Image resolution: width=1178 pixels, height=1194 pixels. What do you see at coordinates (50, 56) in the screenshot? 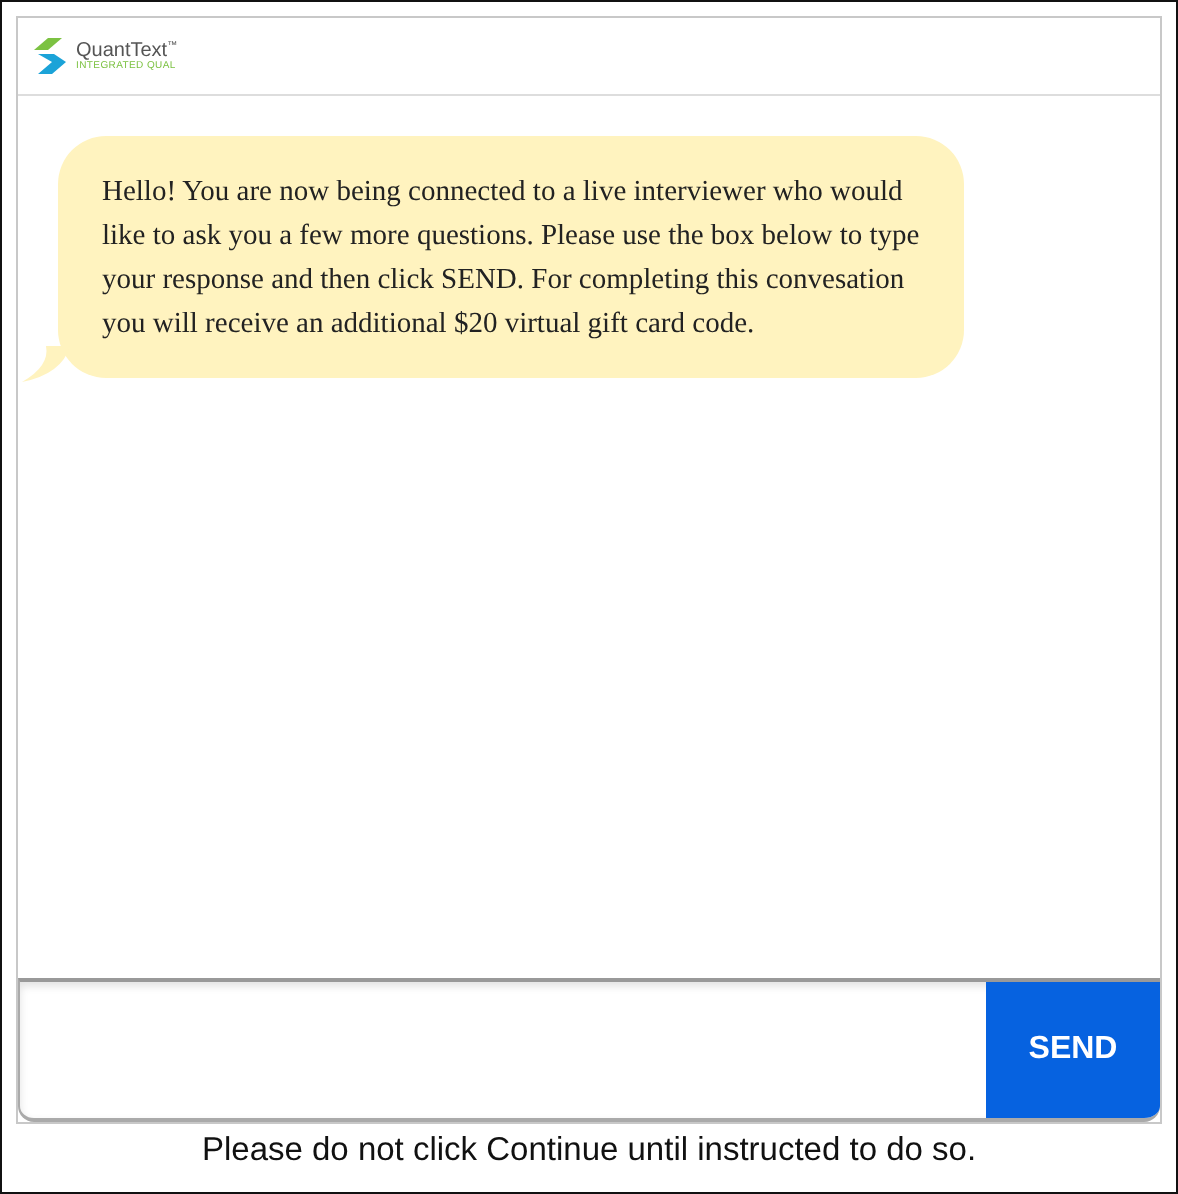
I see `logo-icon` at bounding box center [50, 56].